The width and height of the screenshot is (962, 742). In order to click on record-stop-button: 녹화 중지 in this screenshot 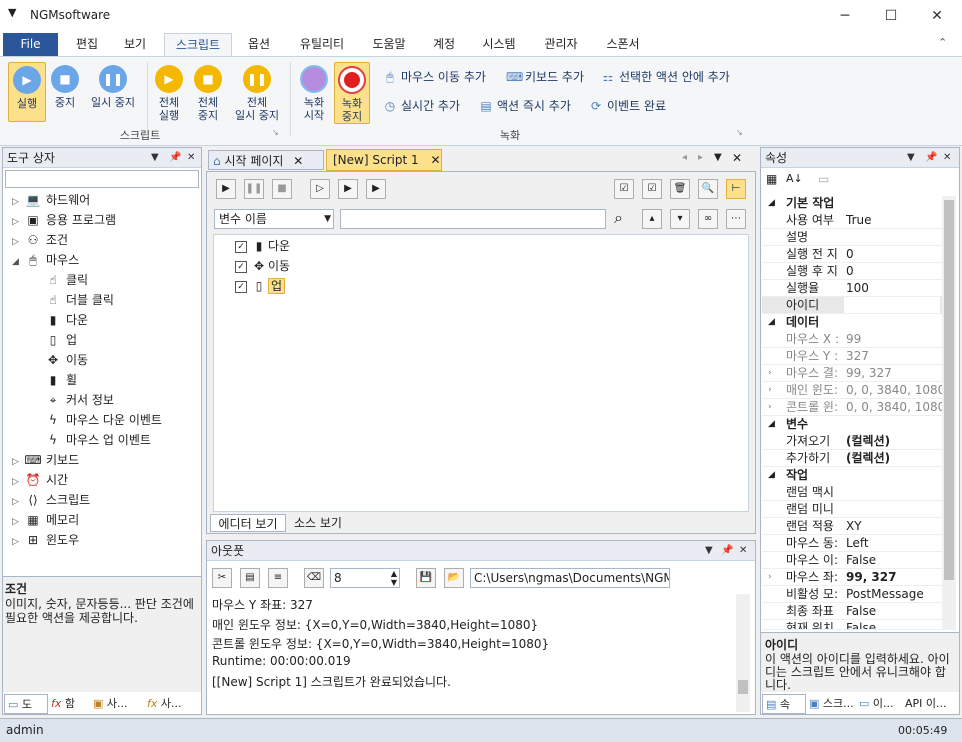, I will do `click(352, 93)`.